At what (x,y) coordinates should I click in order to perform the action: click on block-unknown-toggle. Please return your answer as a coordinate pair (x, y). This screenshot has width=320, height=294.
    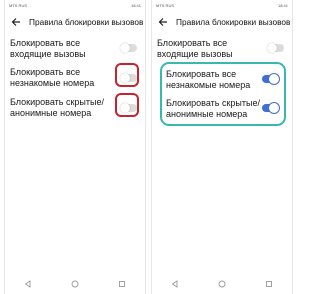
    Looking at the image, I should click on (270, 79).